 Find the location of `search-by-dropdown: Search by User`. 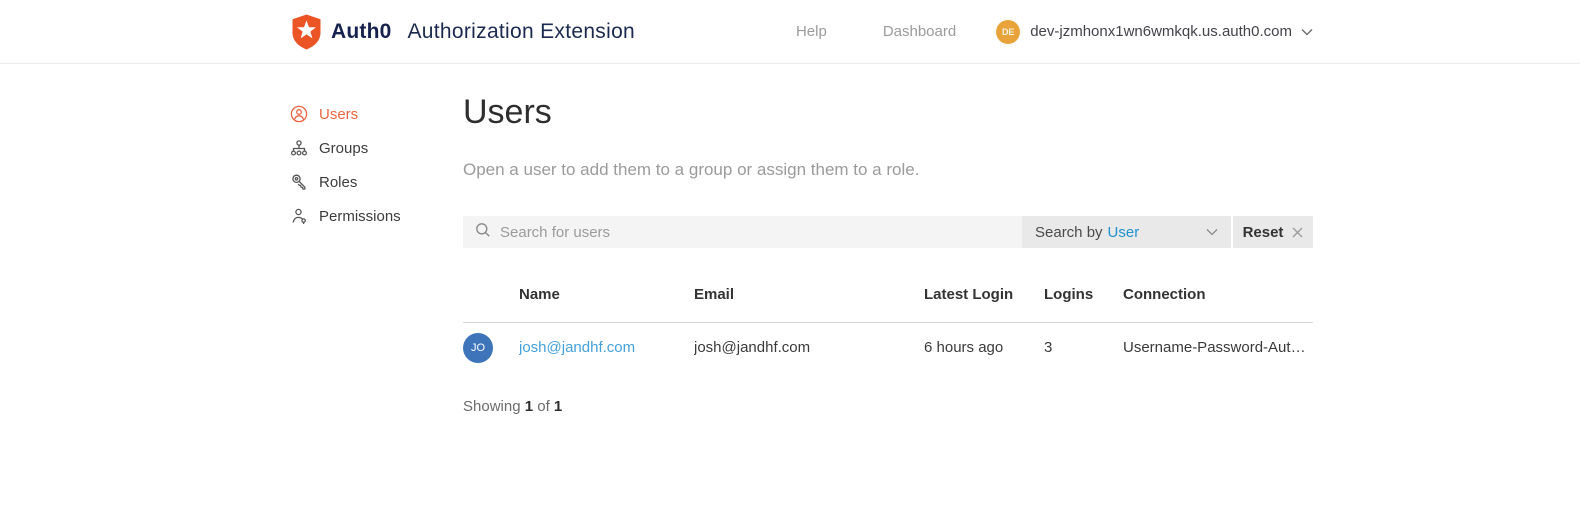

search-by-dropdown: Search by User is located at coordinates (1126, 232).